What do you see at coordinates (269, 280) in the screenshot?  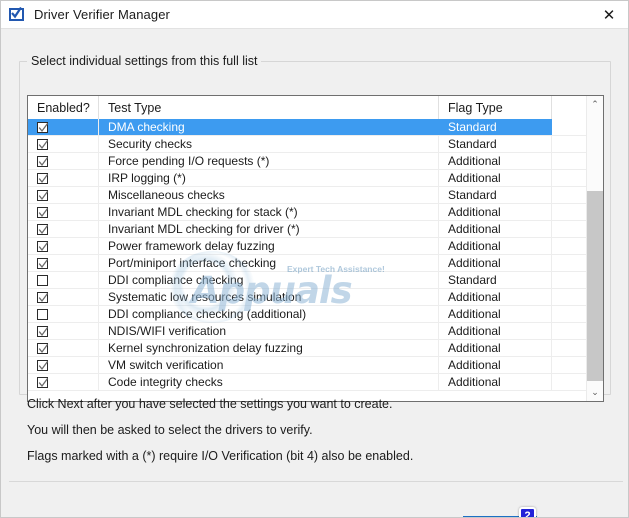 I see `test-type-cell: DDI compliance checking` at bounding box center [269, 280].